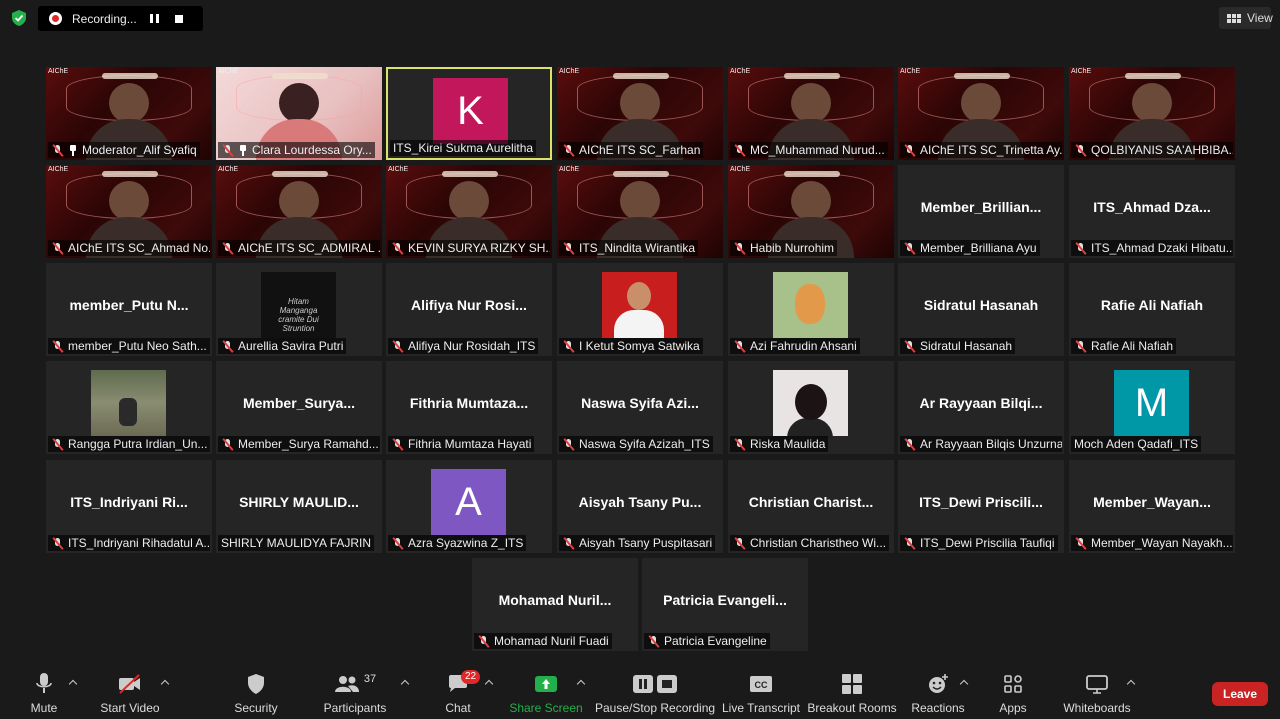 This screenshot has width=1280, height=719. I want to click on live-transcript-button: CC Live Transcript, so click(761, 691).